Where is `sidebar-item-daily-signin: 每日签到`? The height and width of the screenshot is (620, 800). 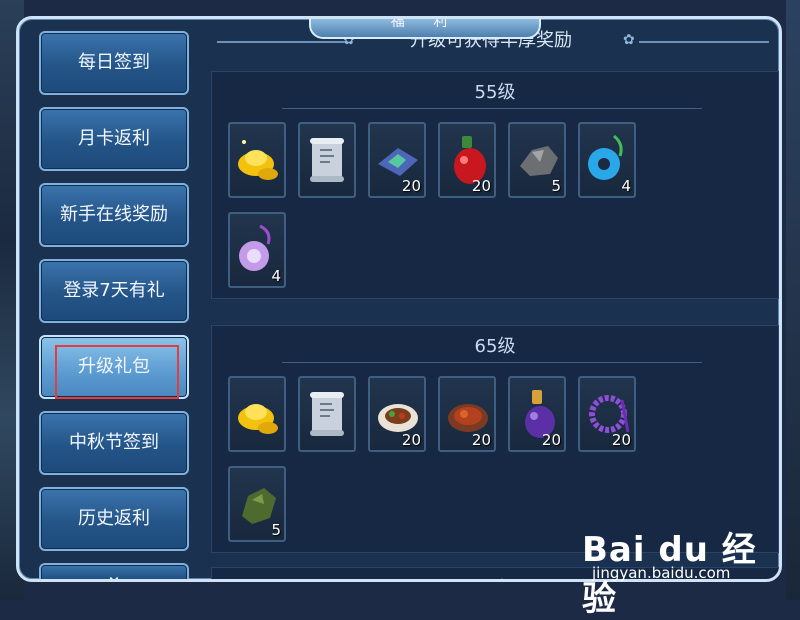 sidebar-item-daily-signin: 每日签到 is located at coordinates (114, 63).